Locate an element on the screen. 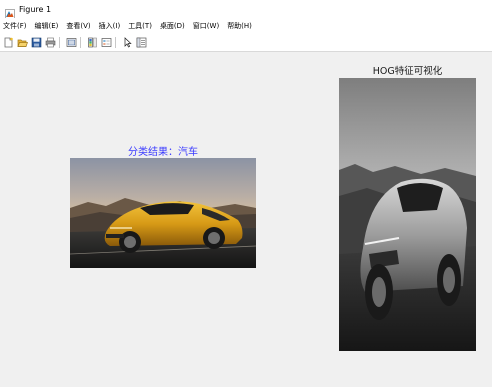 This screenshot has height=387, width=492. right-axes-title: HOG特征可视化 is located at coordinates (407, 71).